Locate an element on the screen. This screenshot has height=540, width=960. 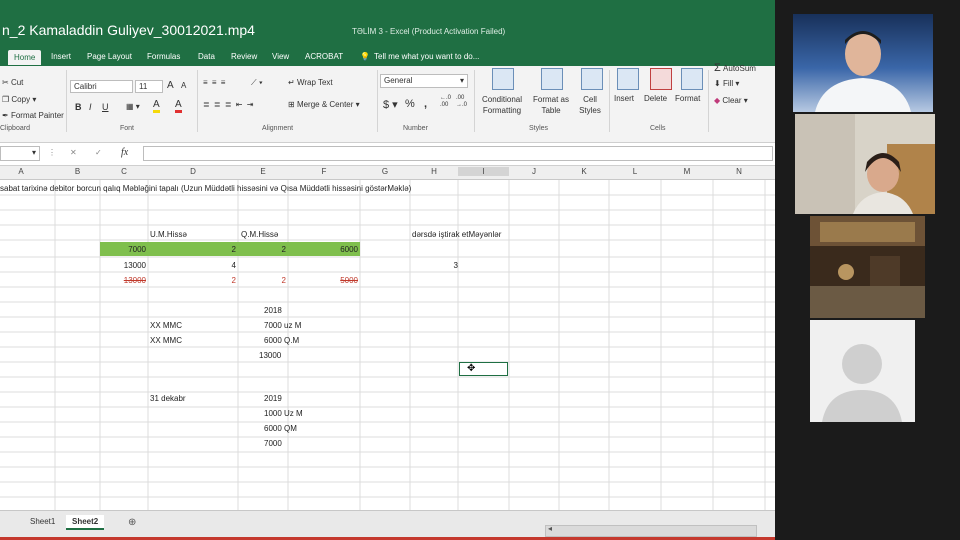
enter-icon: ✓ is located at coordinates (98, 152).